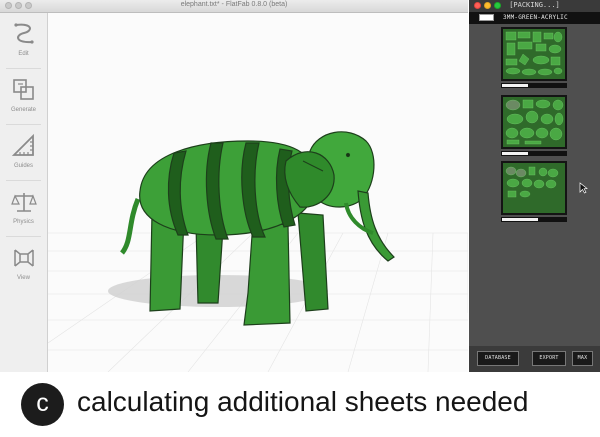 This screenshot has height=437, width=600. I want to click on packing-titlebar: [PACKING...], so click(534, 6).